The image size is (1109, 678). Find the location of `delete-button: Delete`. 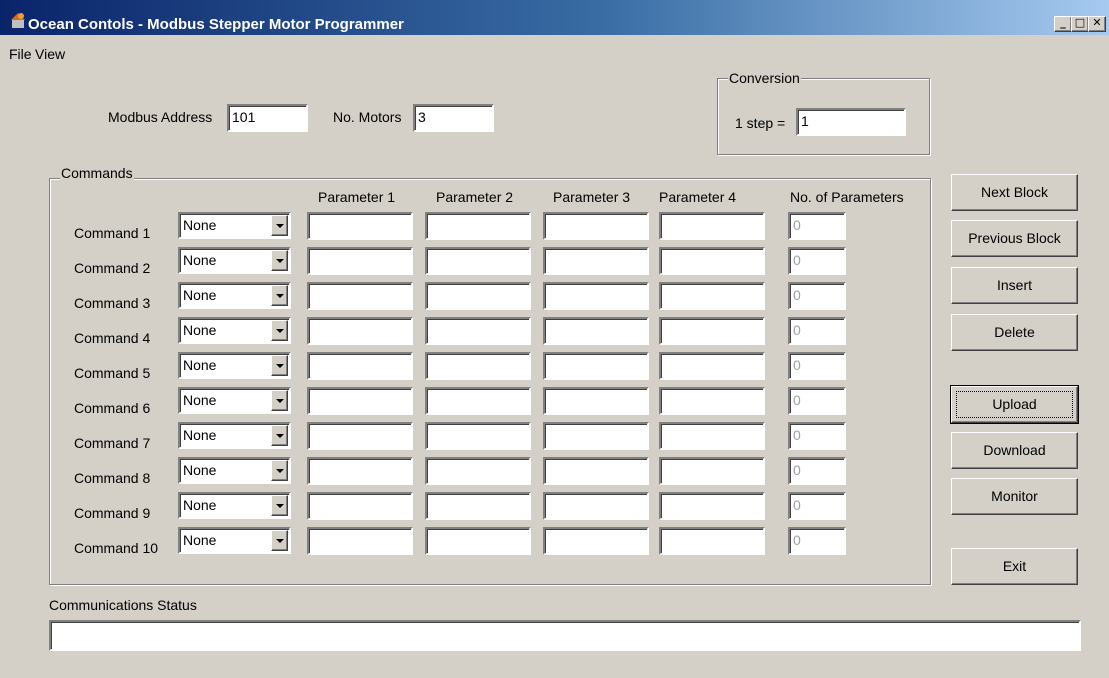

delete-button: Delete is located at coordinates (1014, 332).